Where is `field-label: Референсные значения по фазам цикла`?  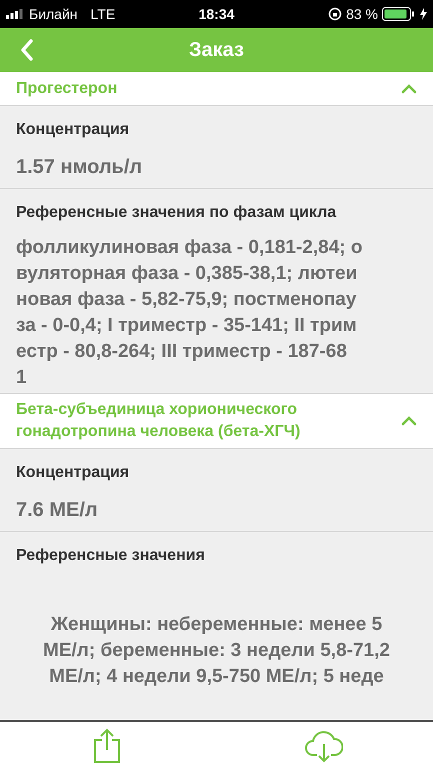 field-label: Референсные значения по фазам цикла is located at coordinates (176, 213).